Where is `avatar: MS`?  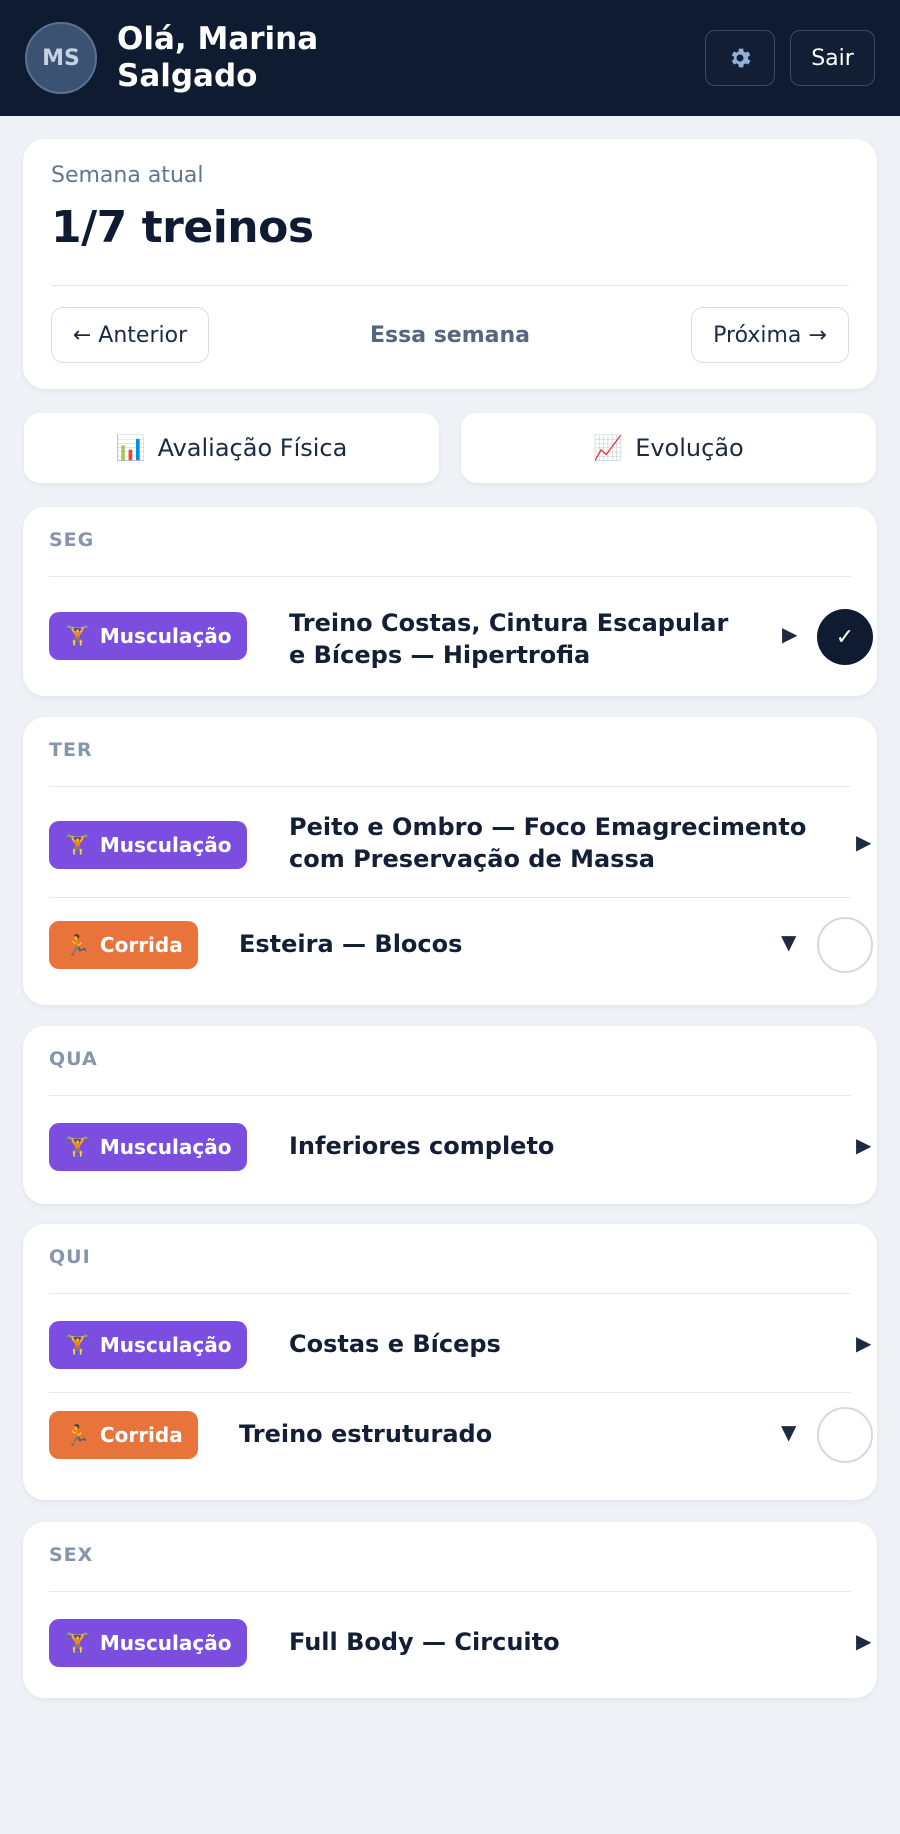
avatar: MS is located at coordinates (61, 58).